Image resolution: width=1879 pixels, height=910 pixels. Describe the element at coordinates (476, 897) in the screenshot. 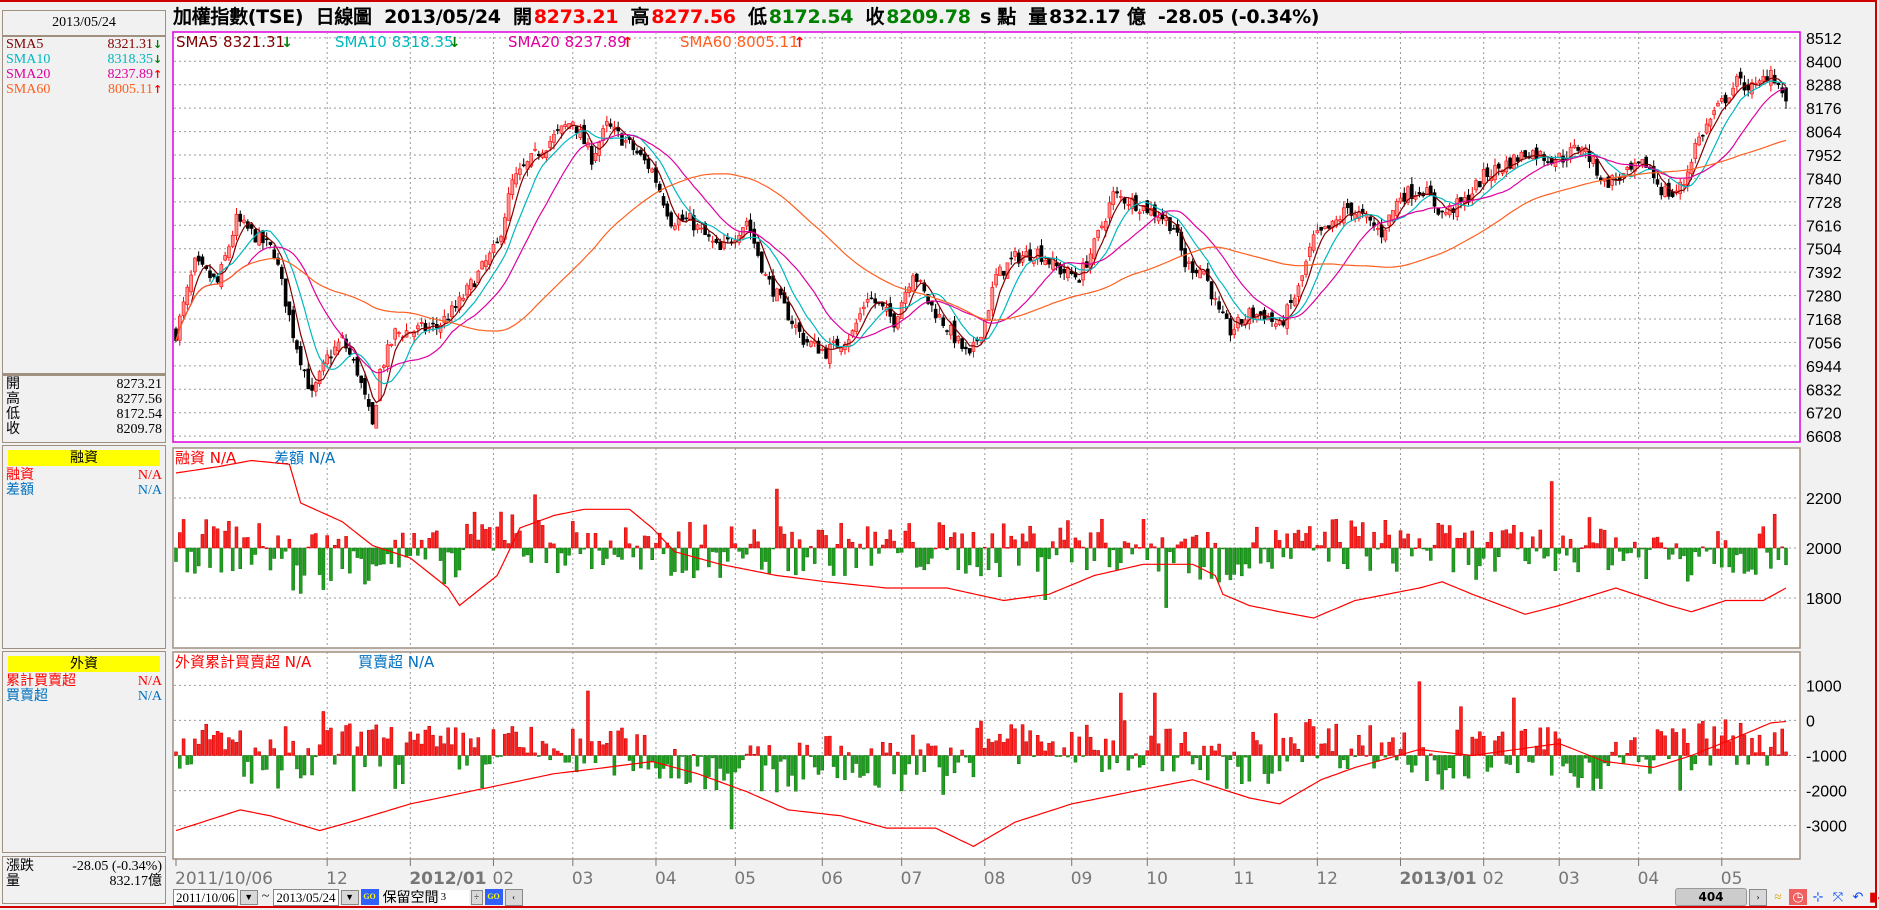

I see `reserve-spinner: ÷` at that location.